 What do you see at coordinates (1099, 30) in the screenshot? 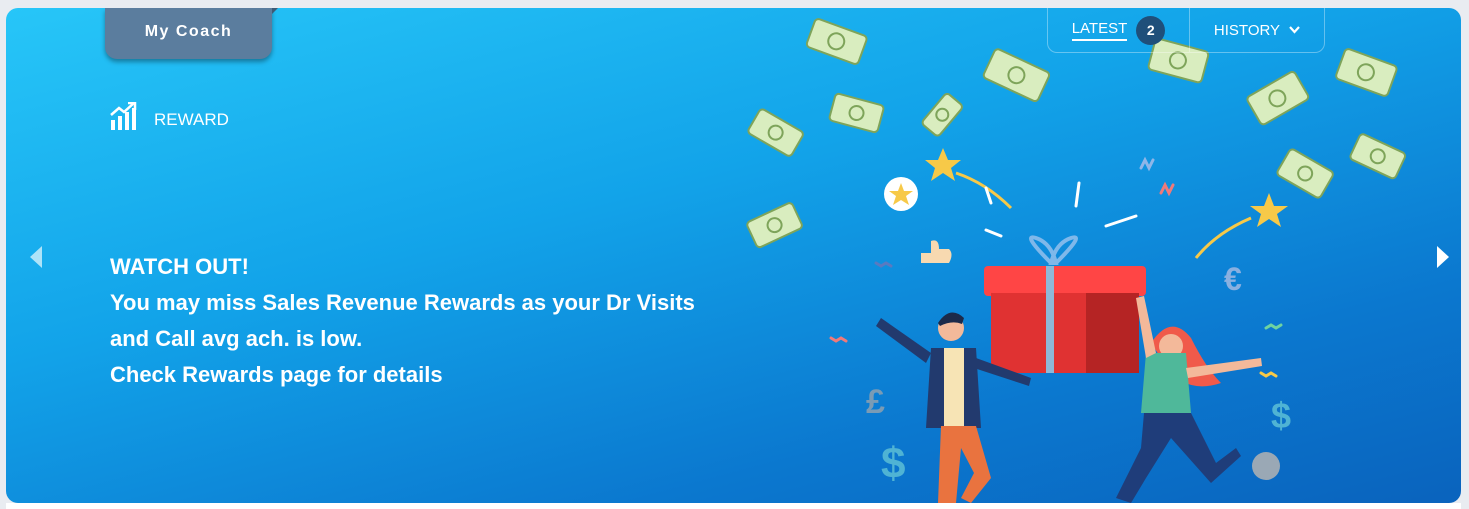
I see `tab-latest-label: LATEST` at bounding box center [1099, 30].